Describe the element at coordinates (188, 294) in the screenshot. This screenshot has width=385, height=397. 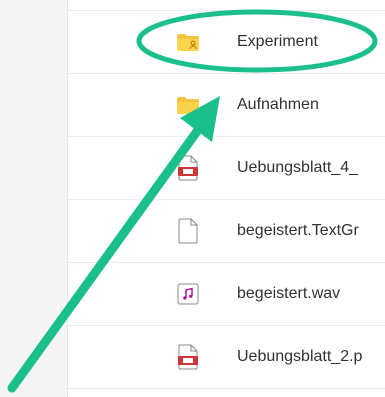
I see `audio-file-icon` at that location.